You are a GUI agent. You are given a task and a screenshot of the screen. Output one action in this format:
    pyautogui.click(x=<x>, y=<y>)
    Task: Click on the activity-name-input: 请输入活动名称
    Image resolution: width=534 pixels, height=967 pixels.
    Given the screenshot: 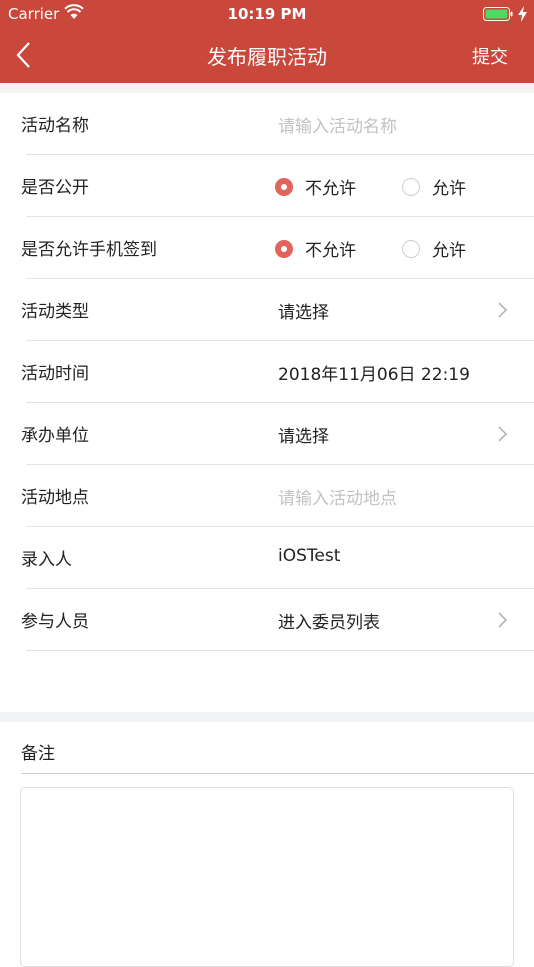 What is the action you would take?
    pyautogui.click(x=337, y=124)
    